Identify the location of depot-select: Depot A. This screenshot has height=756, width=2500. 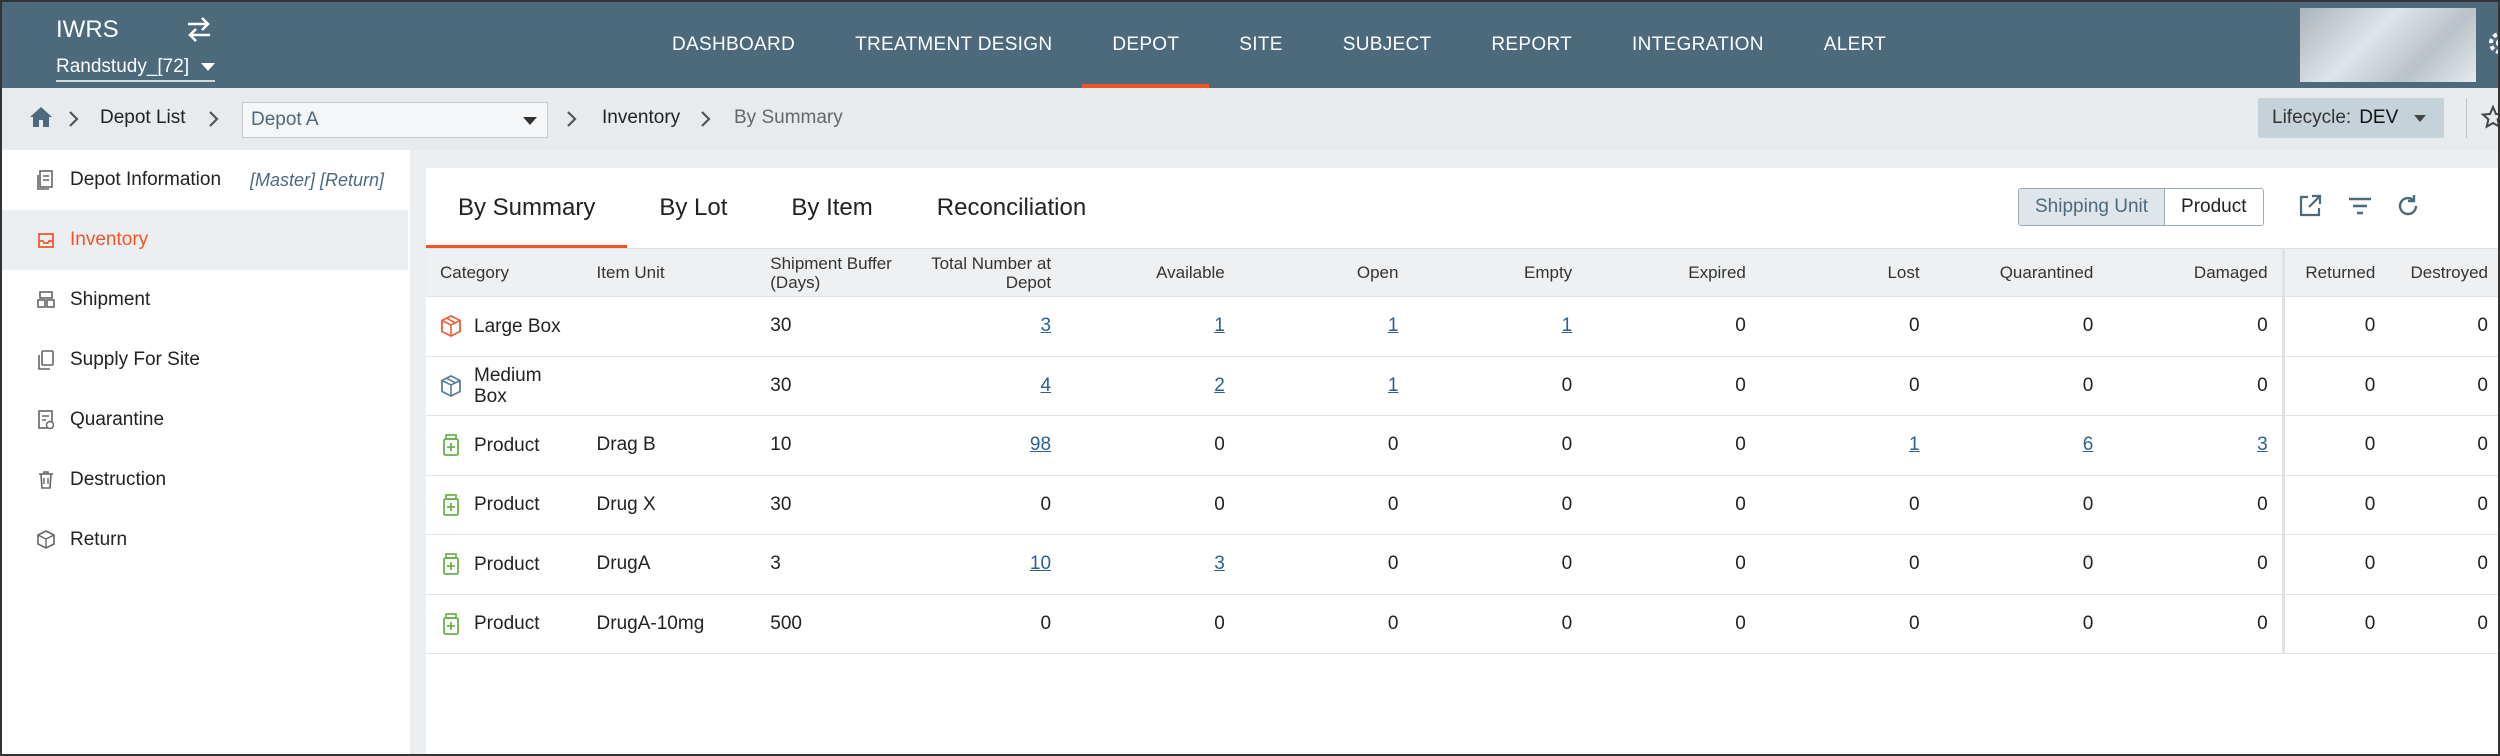
(395, 120).